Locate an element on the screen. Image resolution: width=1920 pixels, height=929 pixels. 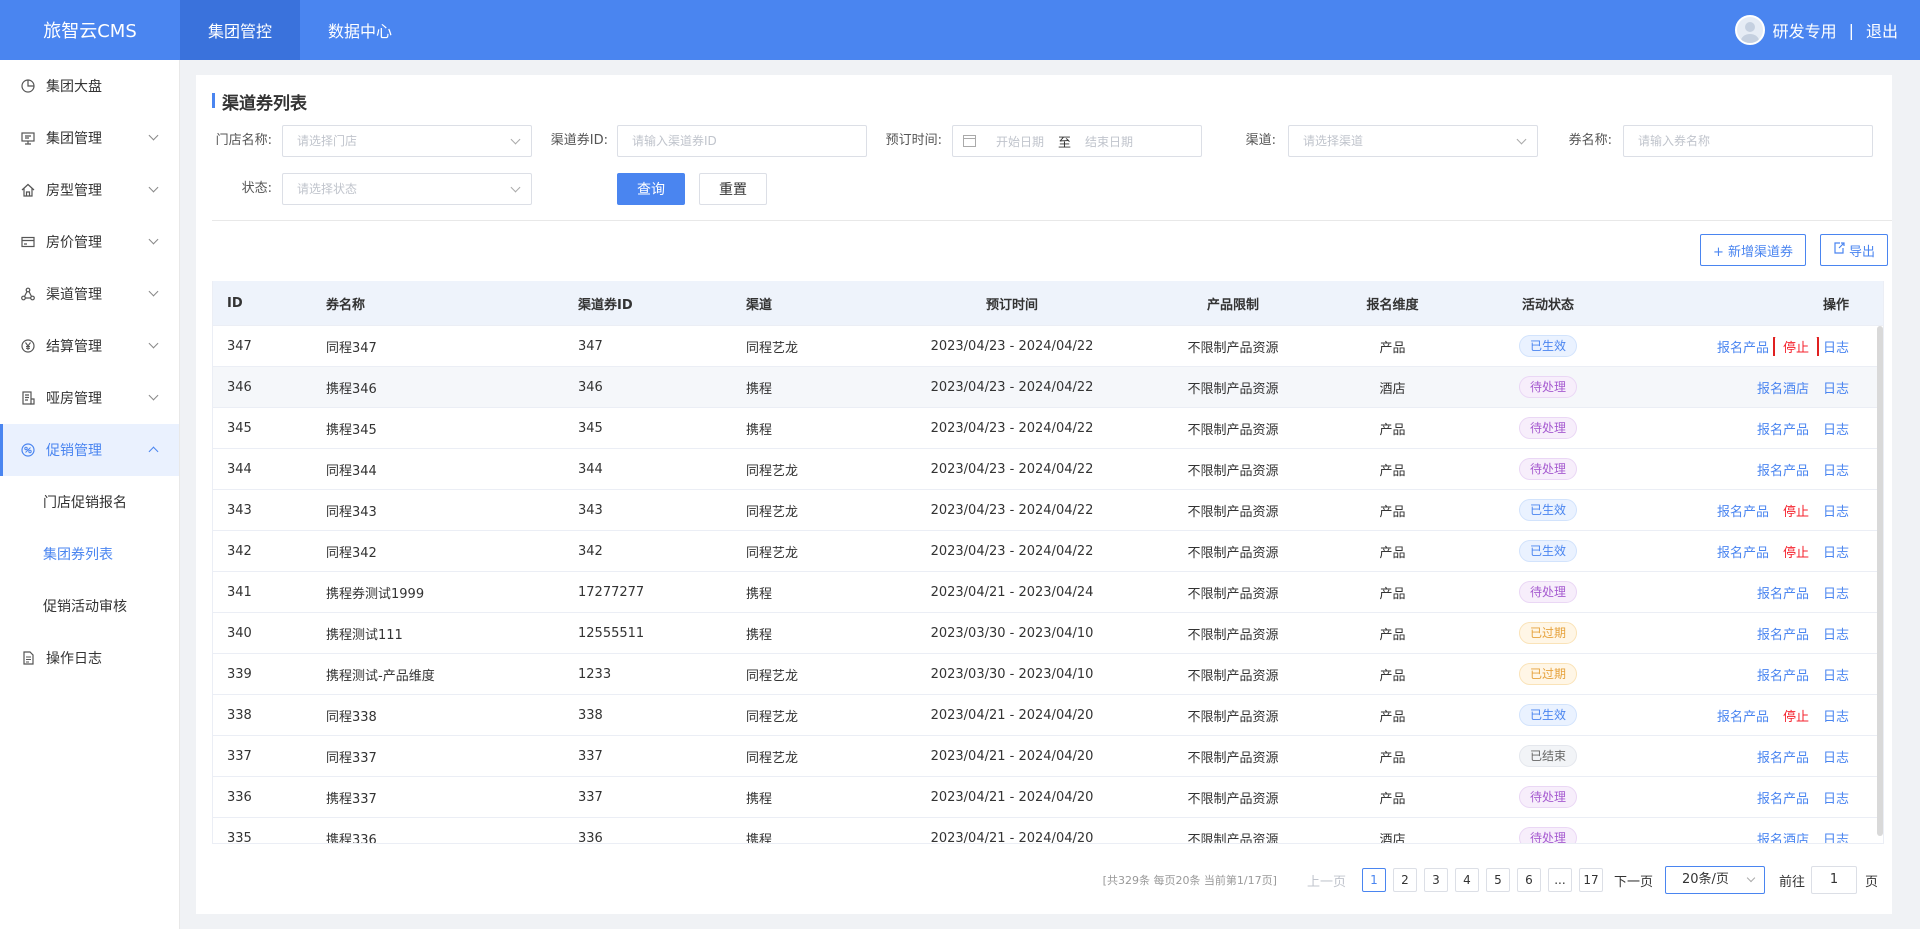
goto-page-input: 1 is located at coordinates (1833, 880).